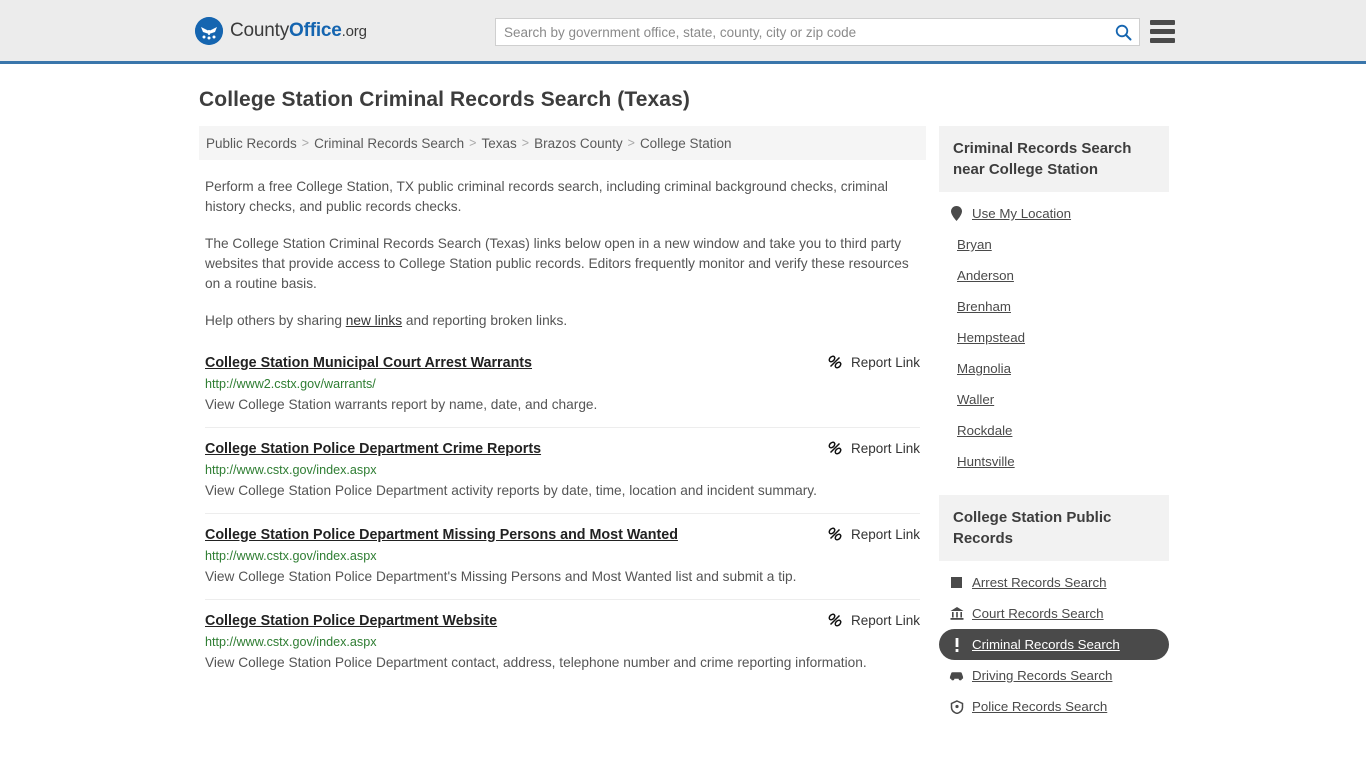  Describe the element at coordinates (1054, 306) in the screenshot. I see `sidebar-city-brenham: Brenham` at that location.